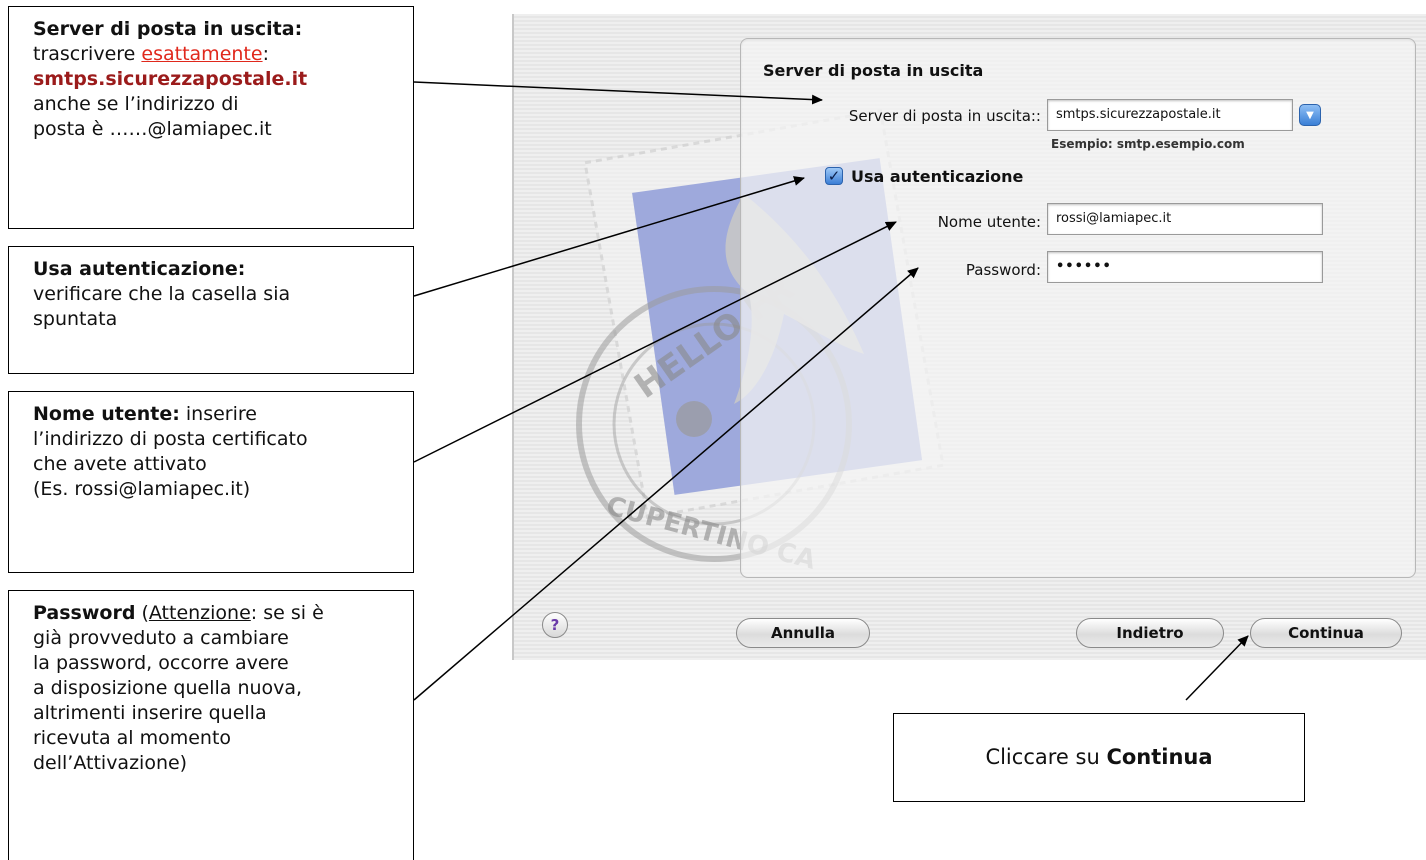 The width and height of the screenshot is (1426, 860). Describe the element at coordinates (937, 176) in the screenshot. I see `use-auth-label: Usa autenticazione` at that location.